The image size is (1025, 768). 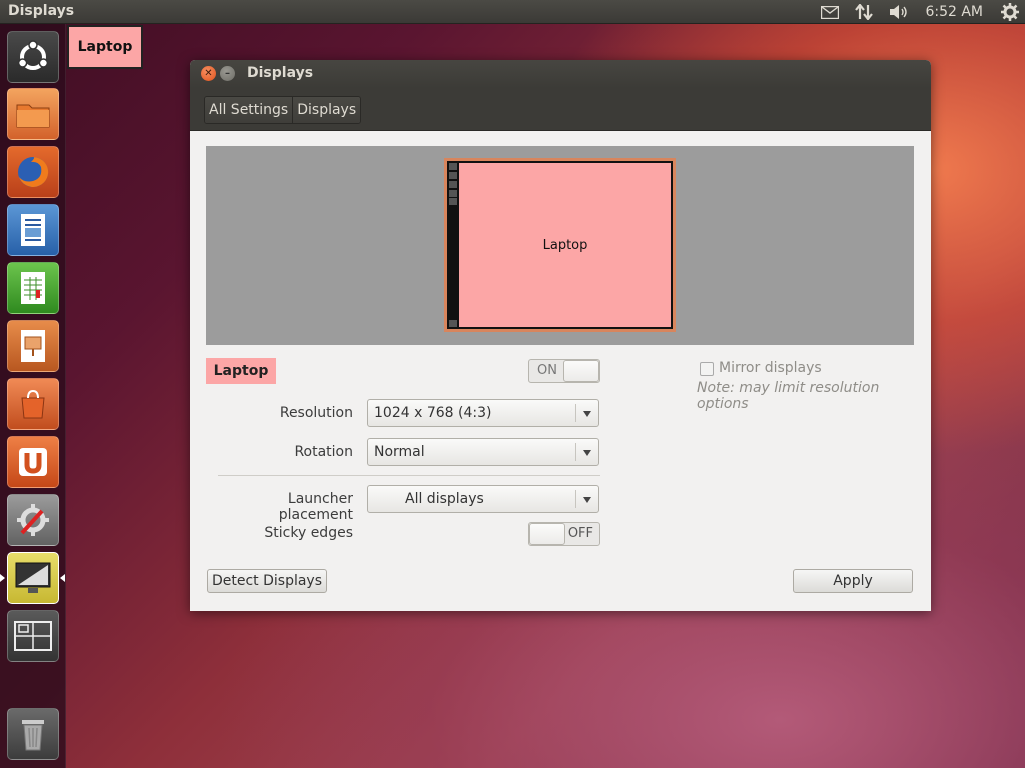 I want to click on software-center-icon, so click(x=33, y=404).